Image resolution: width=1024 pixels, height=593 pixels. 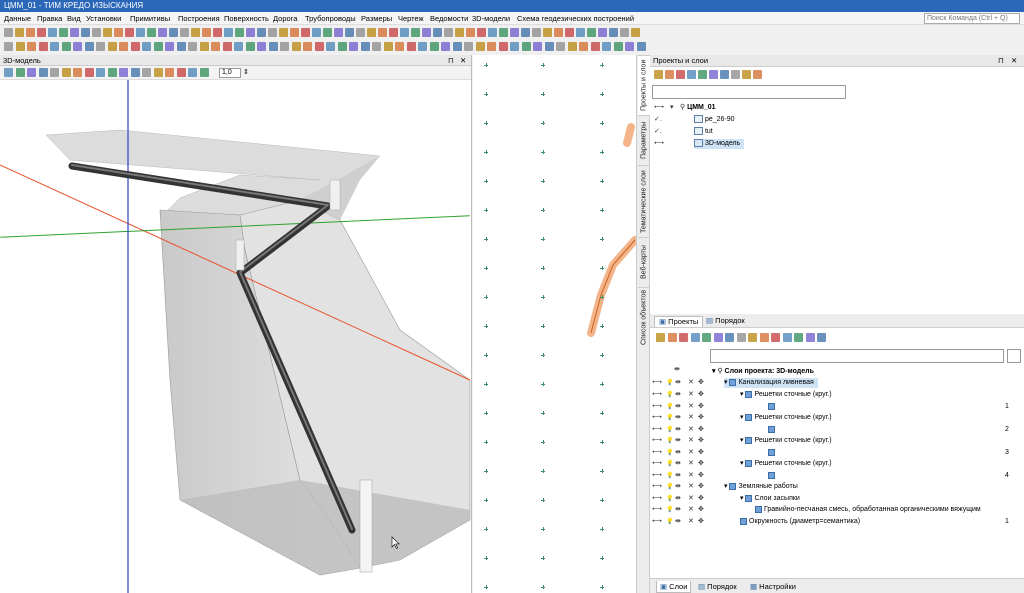 I want to click on layer-style-icon: ⇼, so click(x=677, y=370).